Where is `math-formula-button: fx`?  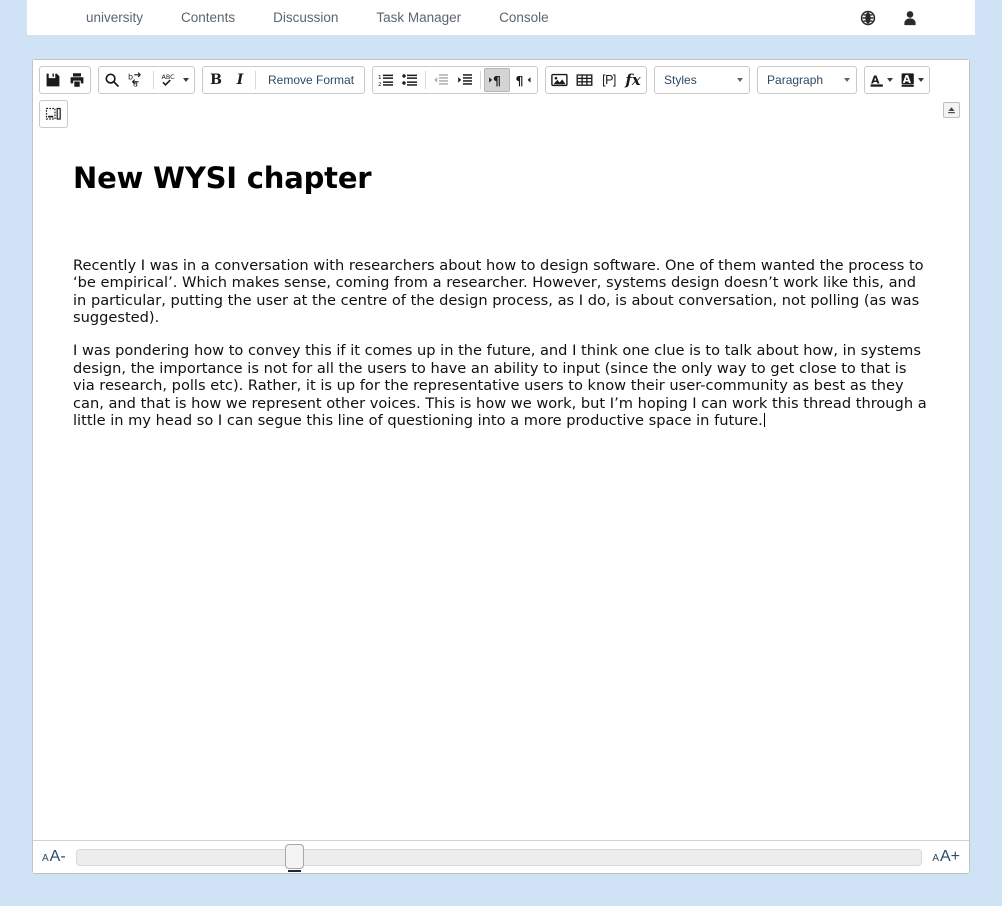
math-formula-button: fx is located at coordinates (633, 80).